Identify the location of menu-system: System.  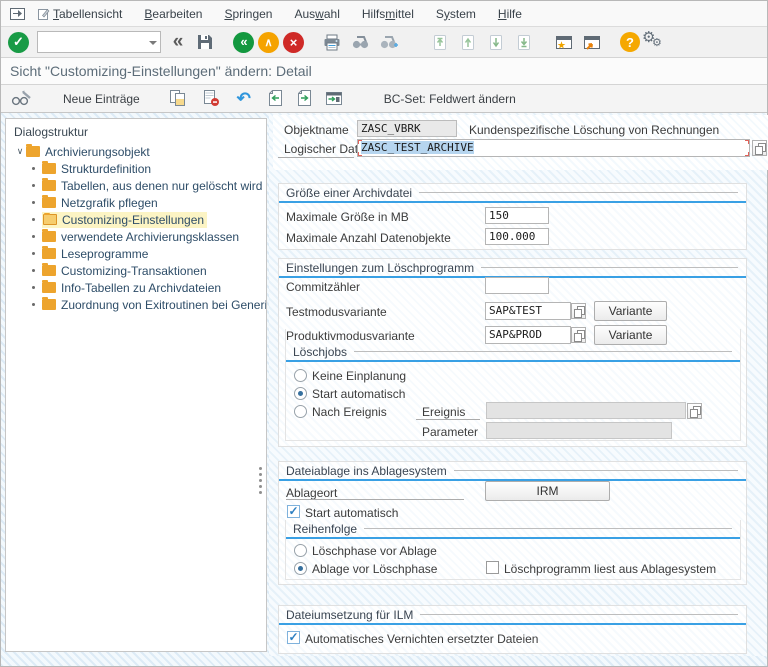
(456, 14).